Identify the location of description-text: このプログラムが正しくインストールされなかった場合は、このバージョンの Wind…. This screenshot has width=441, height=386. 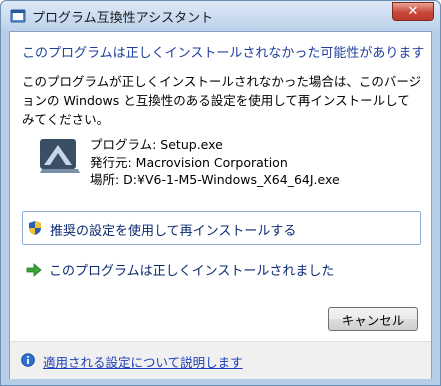
(222, 100).